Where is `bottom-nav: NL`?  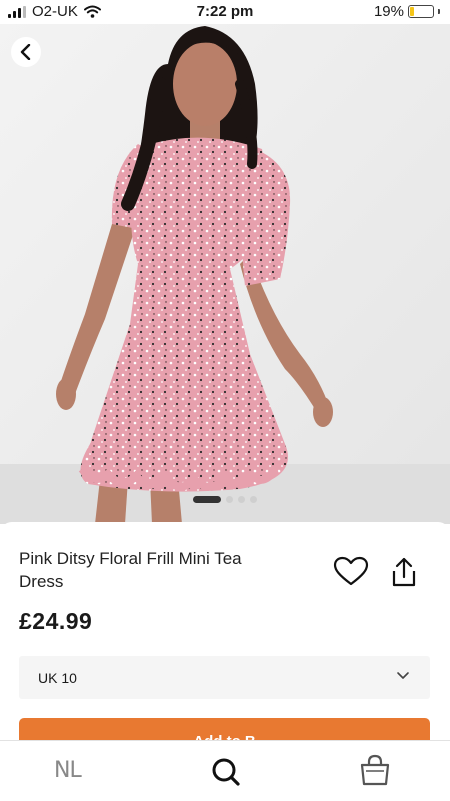
bottom-nav: NL is located at coordinates (225, 770).